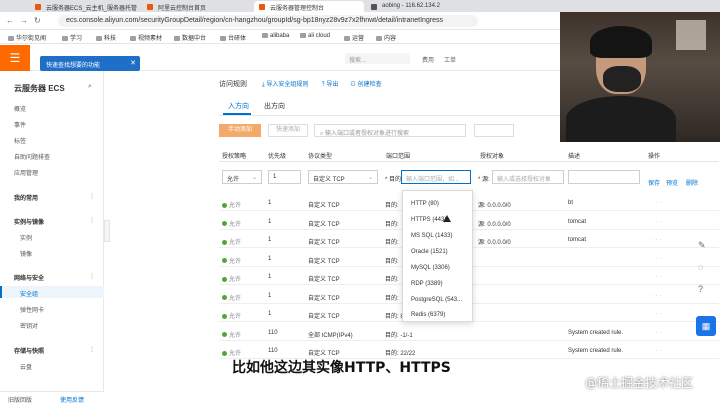  I want to click on sidebar-item-keypair: 密钥对, so click(29, 325).